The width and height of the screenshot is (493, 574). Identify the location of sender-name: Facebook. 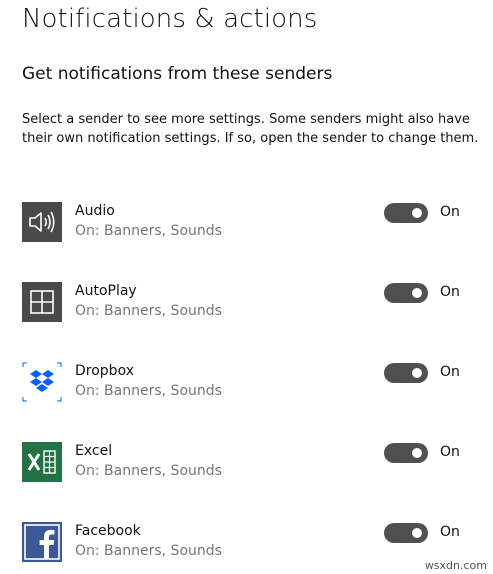
(108, 531).